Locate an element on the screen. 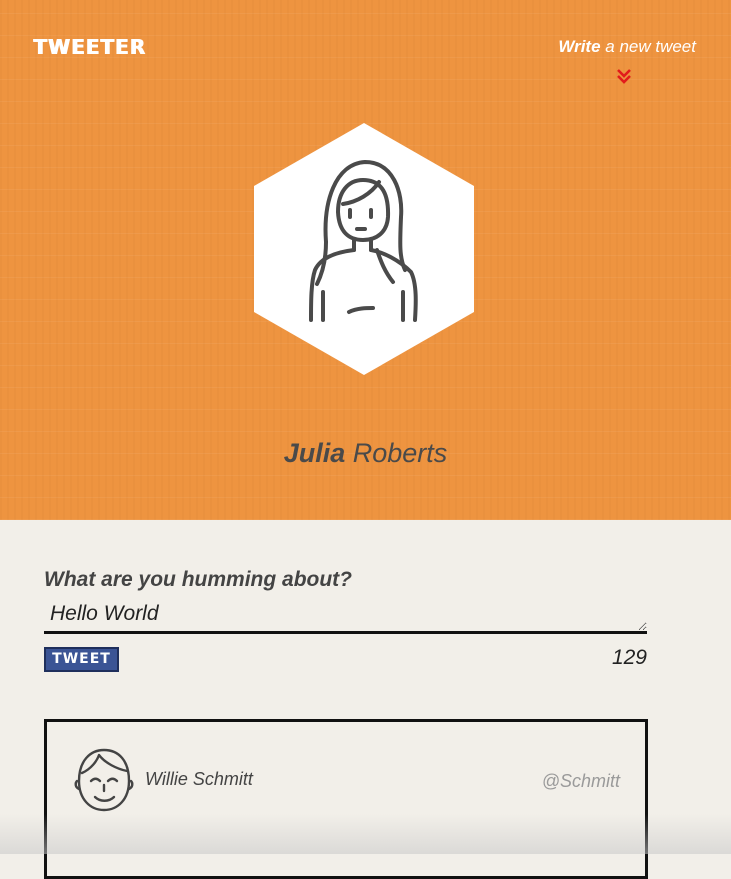 The image size is (731, 879). tweet-input: Hello World is located at coordinates (345, 616).